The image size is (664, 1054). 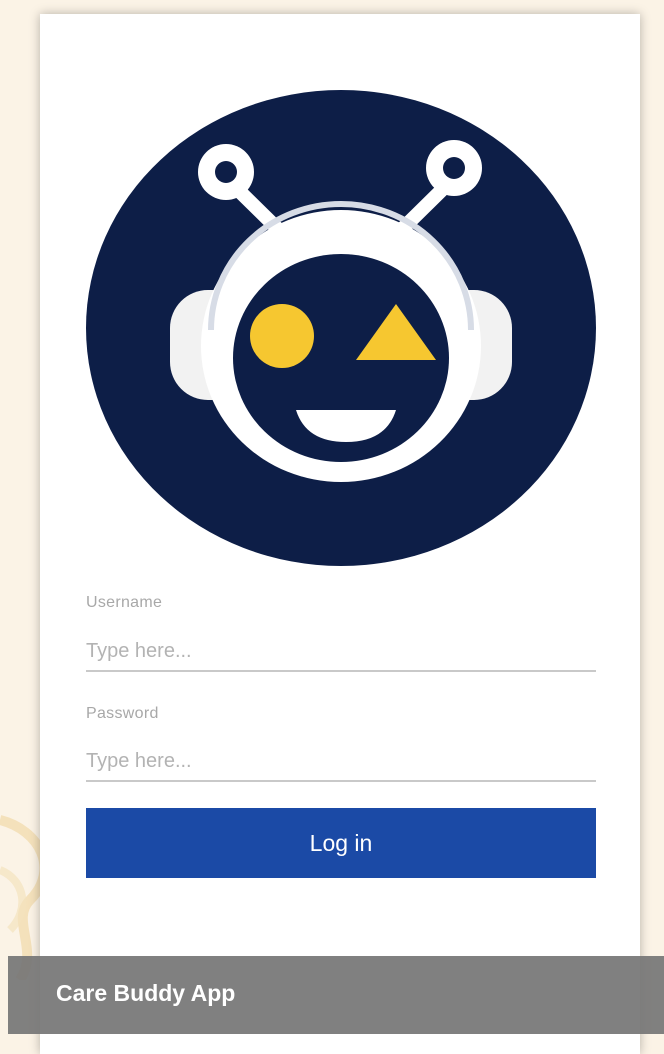 What do you see at coordinates (341, 762) in the screenshot?
I see `password-input` at bounding box center [341, 762].